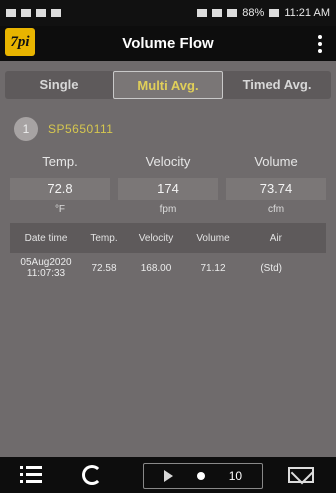 The width and height of the screenshot is (336, 493). What do you see at coordinates (56, 13) in the screenshot?
I see `chat-icon` at bounding box center [56, 13].